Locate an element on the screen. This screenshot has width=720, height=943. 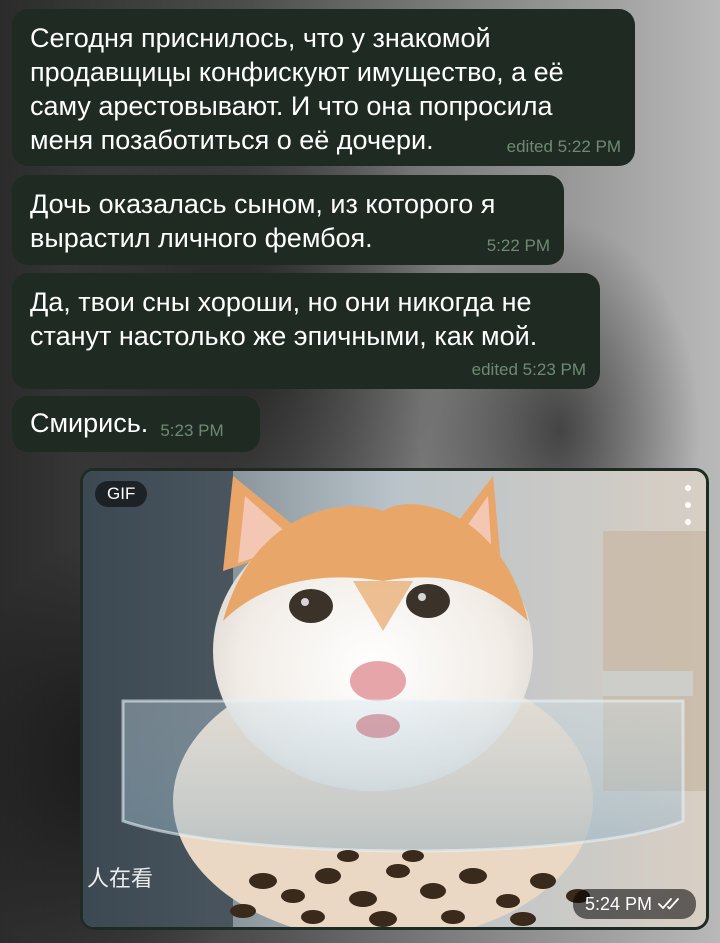
message-text: Смирись. is located at coordinates (89, 423).